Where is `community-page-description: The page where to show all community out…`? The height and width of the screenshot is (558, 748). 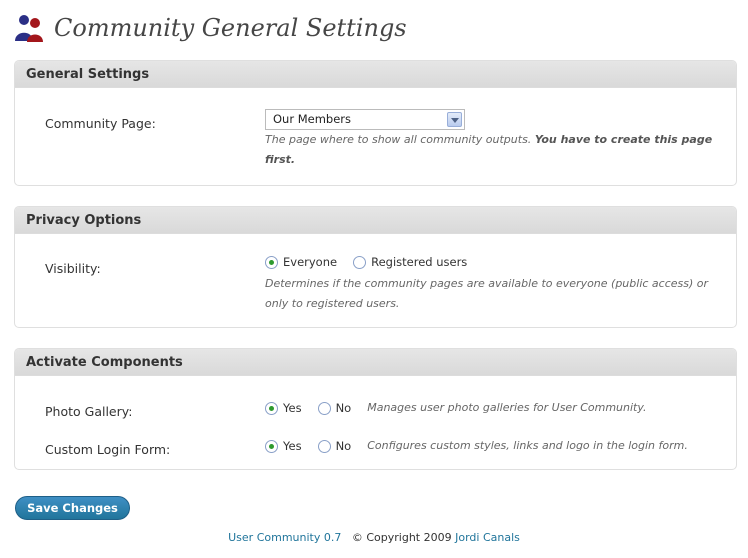 community-page-description: The page where to show all community out… is located at coordinates (489, 149).